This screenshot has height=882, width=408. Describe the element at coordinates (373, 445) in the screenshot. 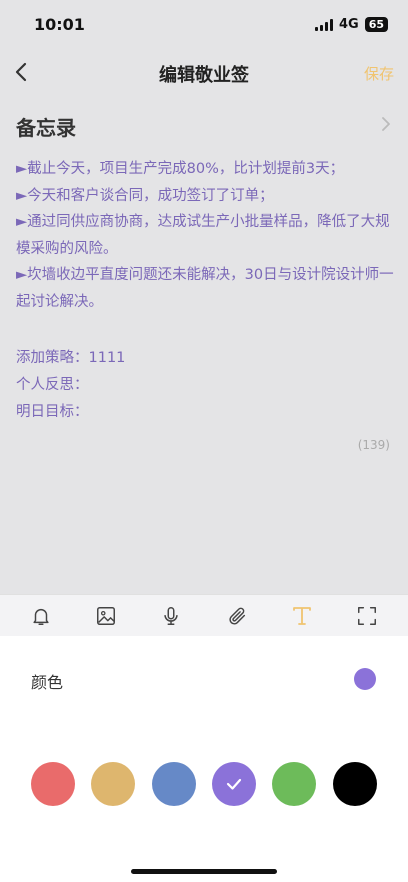

I see `character-count: (139)` at that location.